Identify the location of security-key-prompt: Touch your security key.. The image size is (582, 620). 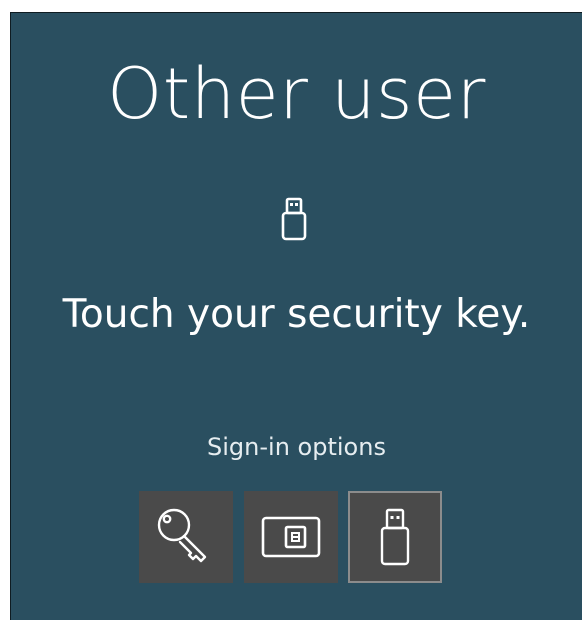
(296, 314).